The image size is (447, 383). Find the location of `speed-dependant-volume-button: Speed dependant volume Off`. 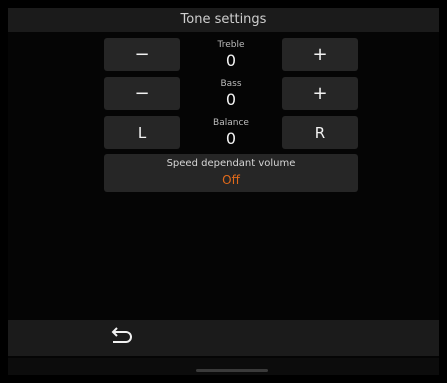

speed-dependant-volume-button: Speed dependant volume Off is located at coordinates (231, 173).